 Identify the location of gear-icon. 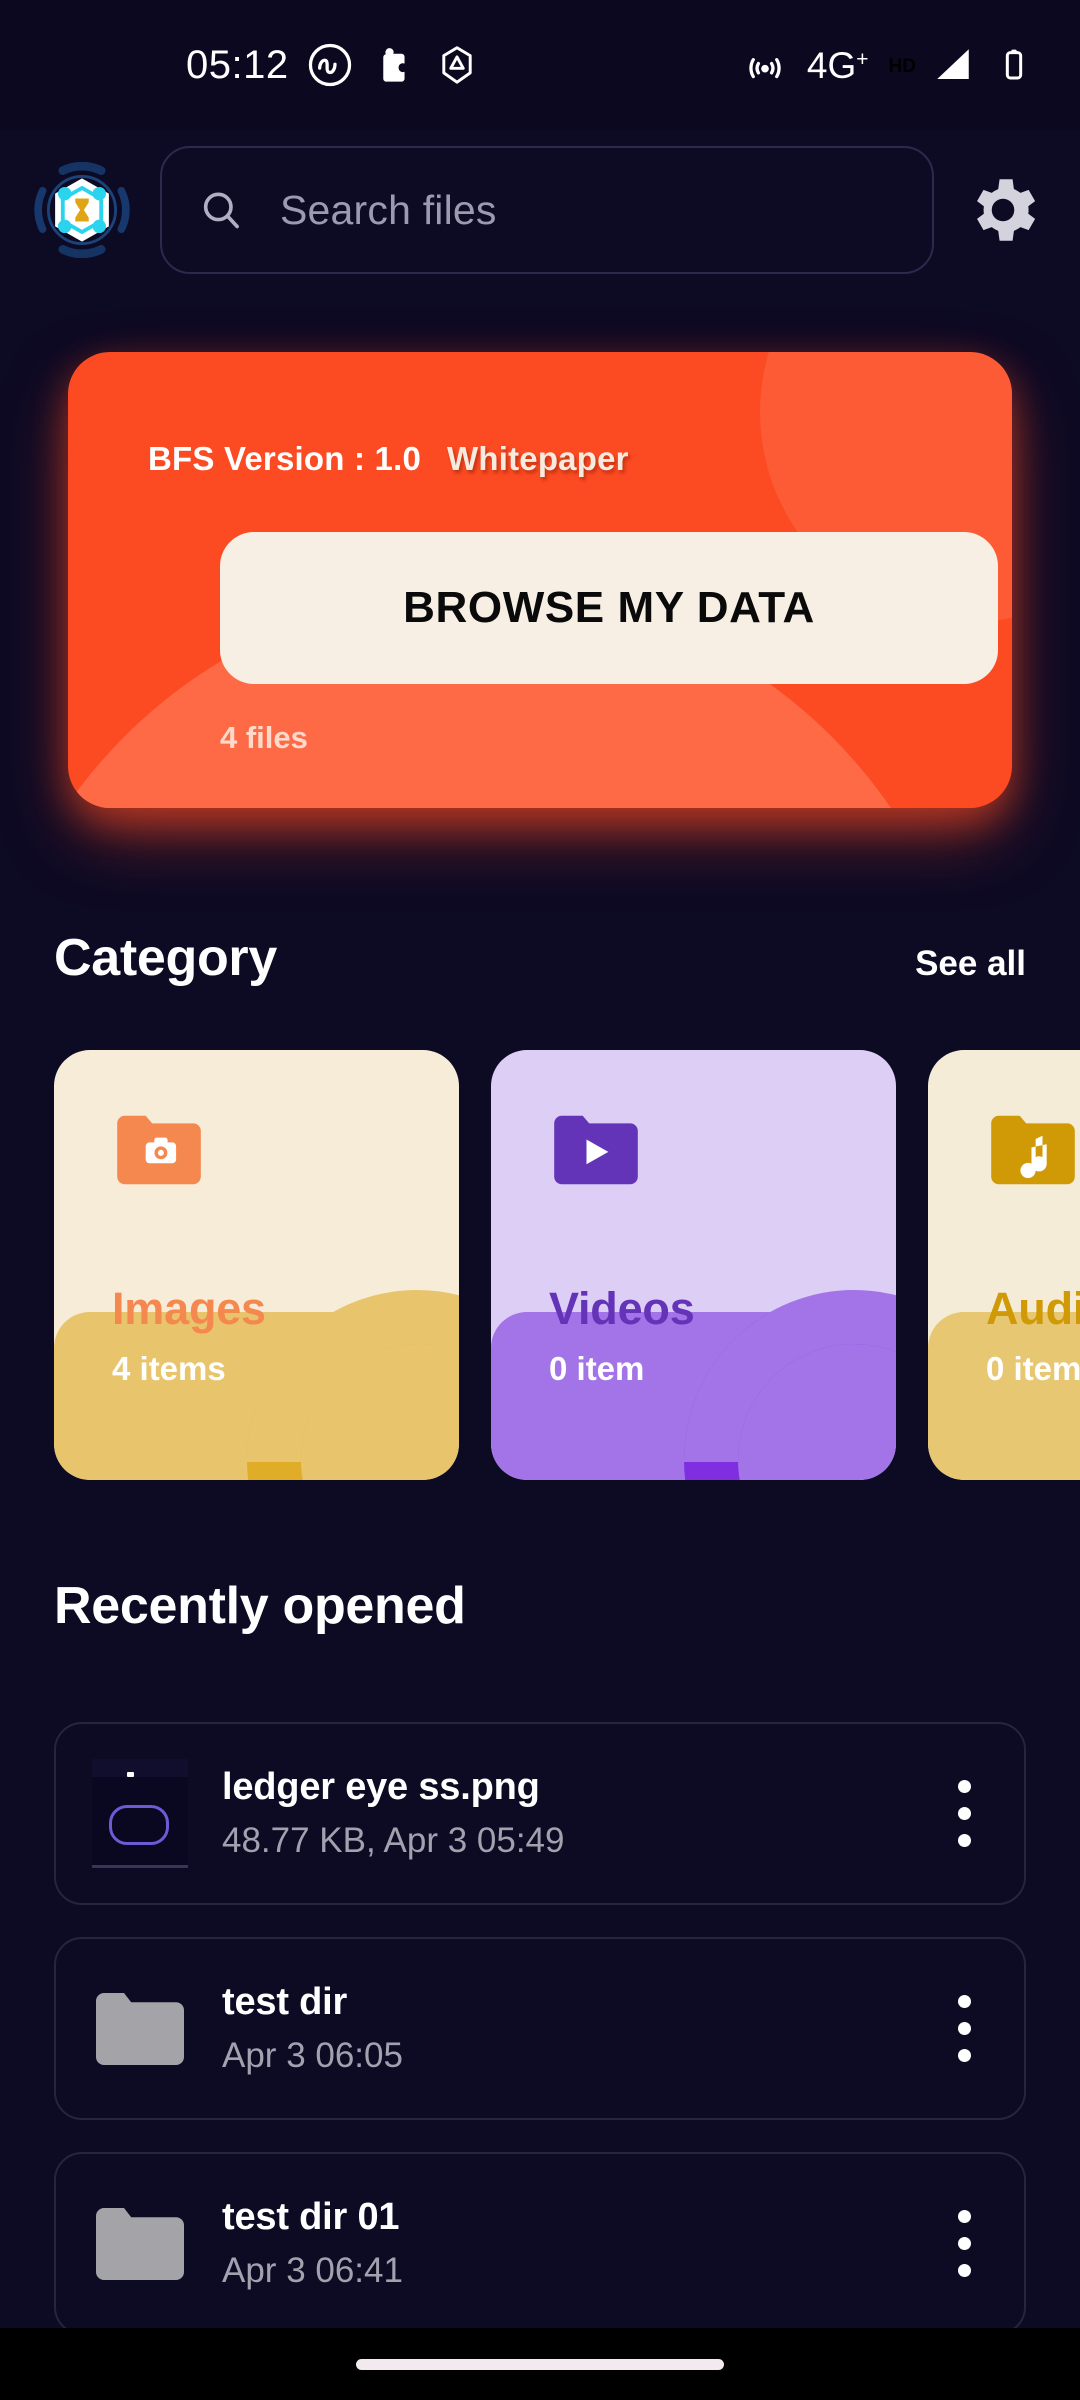
(1003, 210).